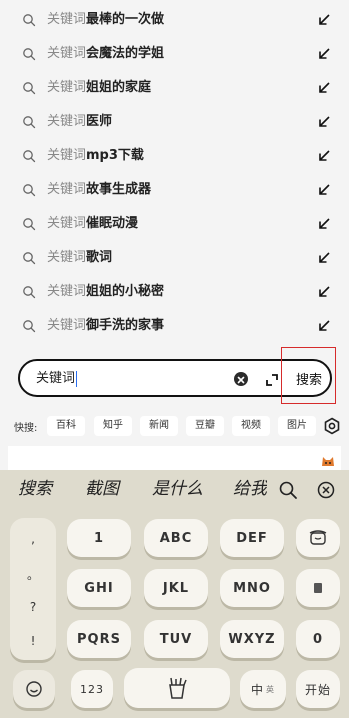 Image resolution: width=349 pixels, height=718 pixels. What do you see at coordinates (125, 291) in the screenshot?
I see `suggestion-query: 姐姐的小秘密` at bounding box center [125, 291].